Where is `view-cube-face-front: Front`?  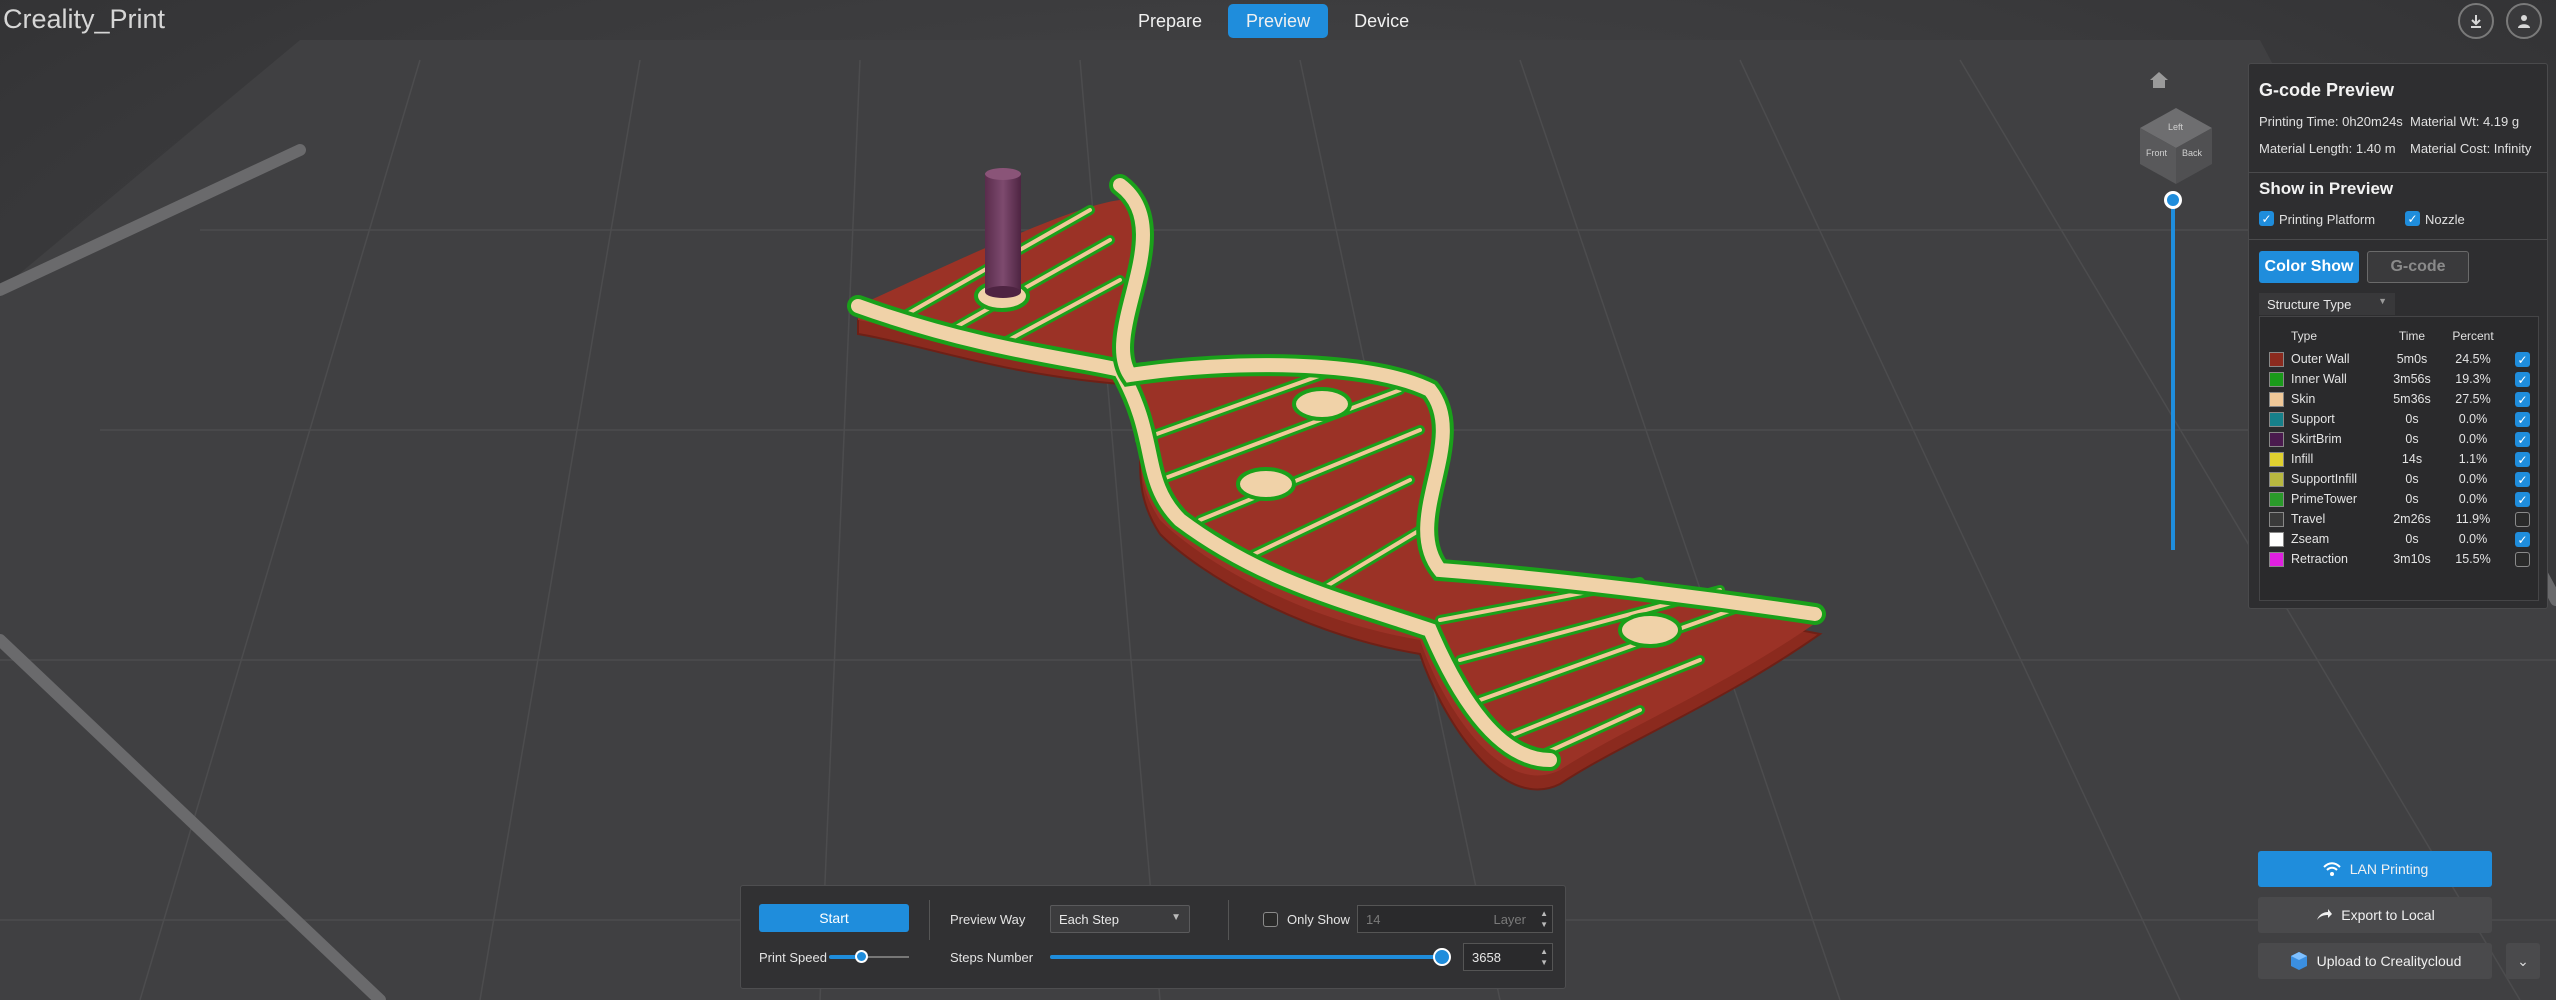
view-cube-face-front: Front is located at coordinates (2157, 153).